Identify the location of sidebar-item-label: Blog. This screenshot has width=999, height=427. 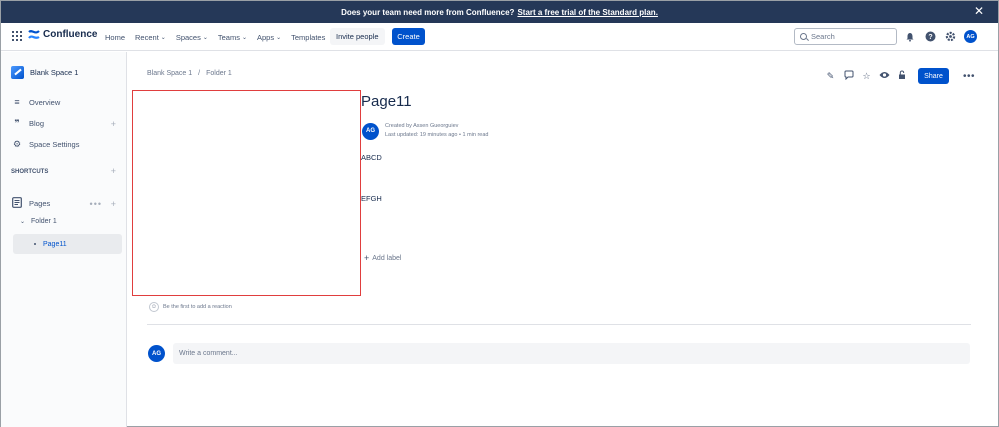
(37, 123).